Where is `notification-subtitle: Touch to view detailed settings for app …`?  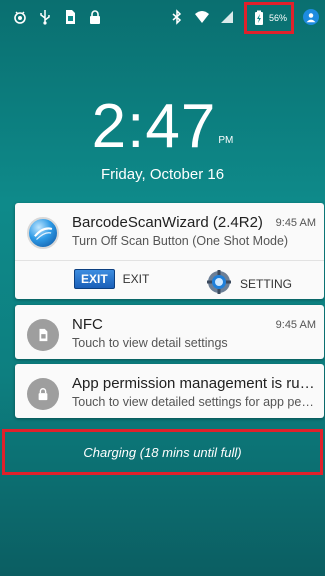 notification-subtitle: Touch to view detailed settings for app … is located at coordinates (194, 402).